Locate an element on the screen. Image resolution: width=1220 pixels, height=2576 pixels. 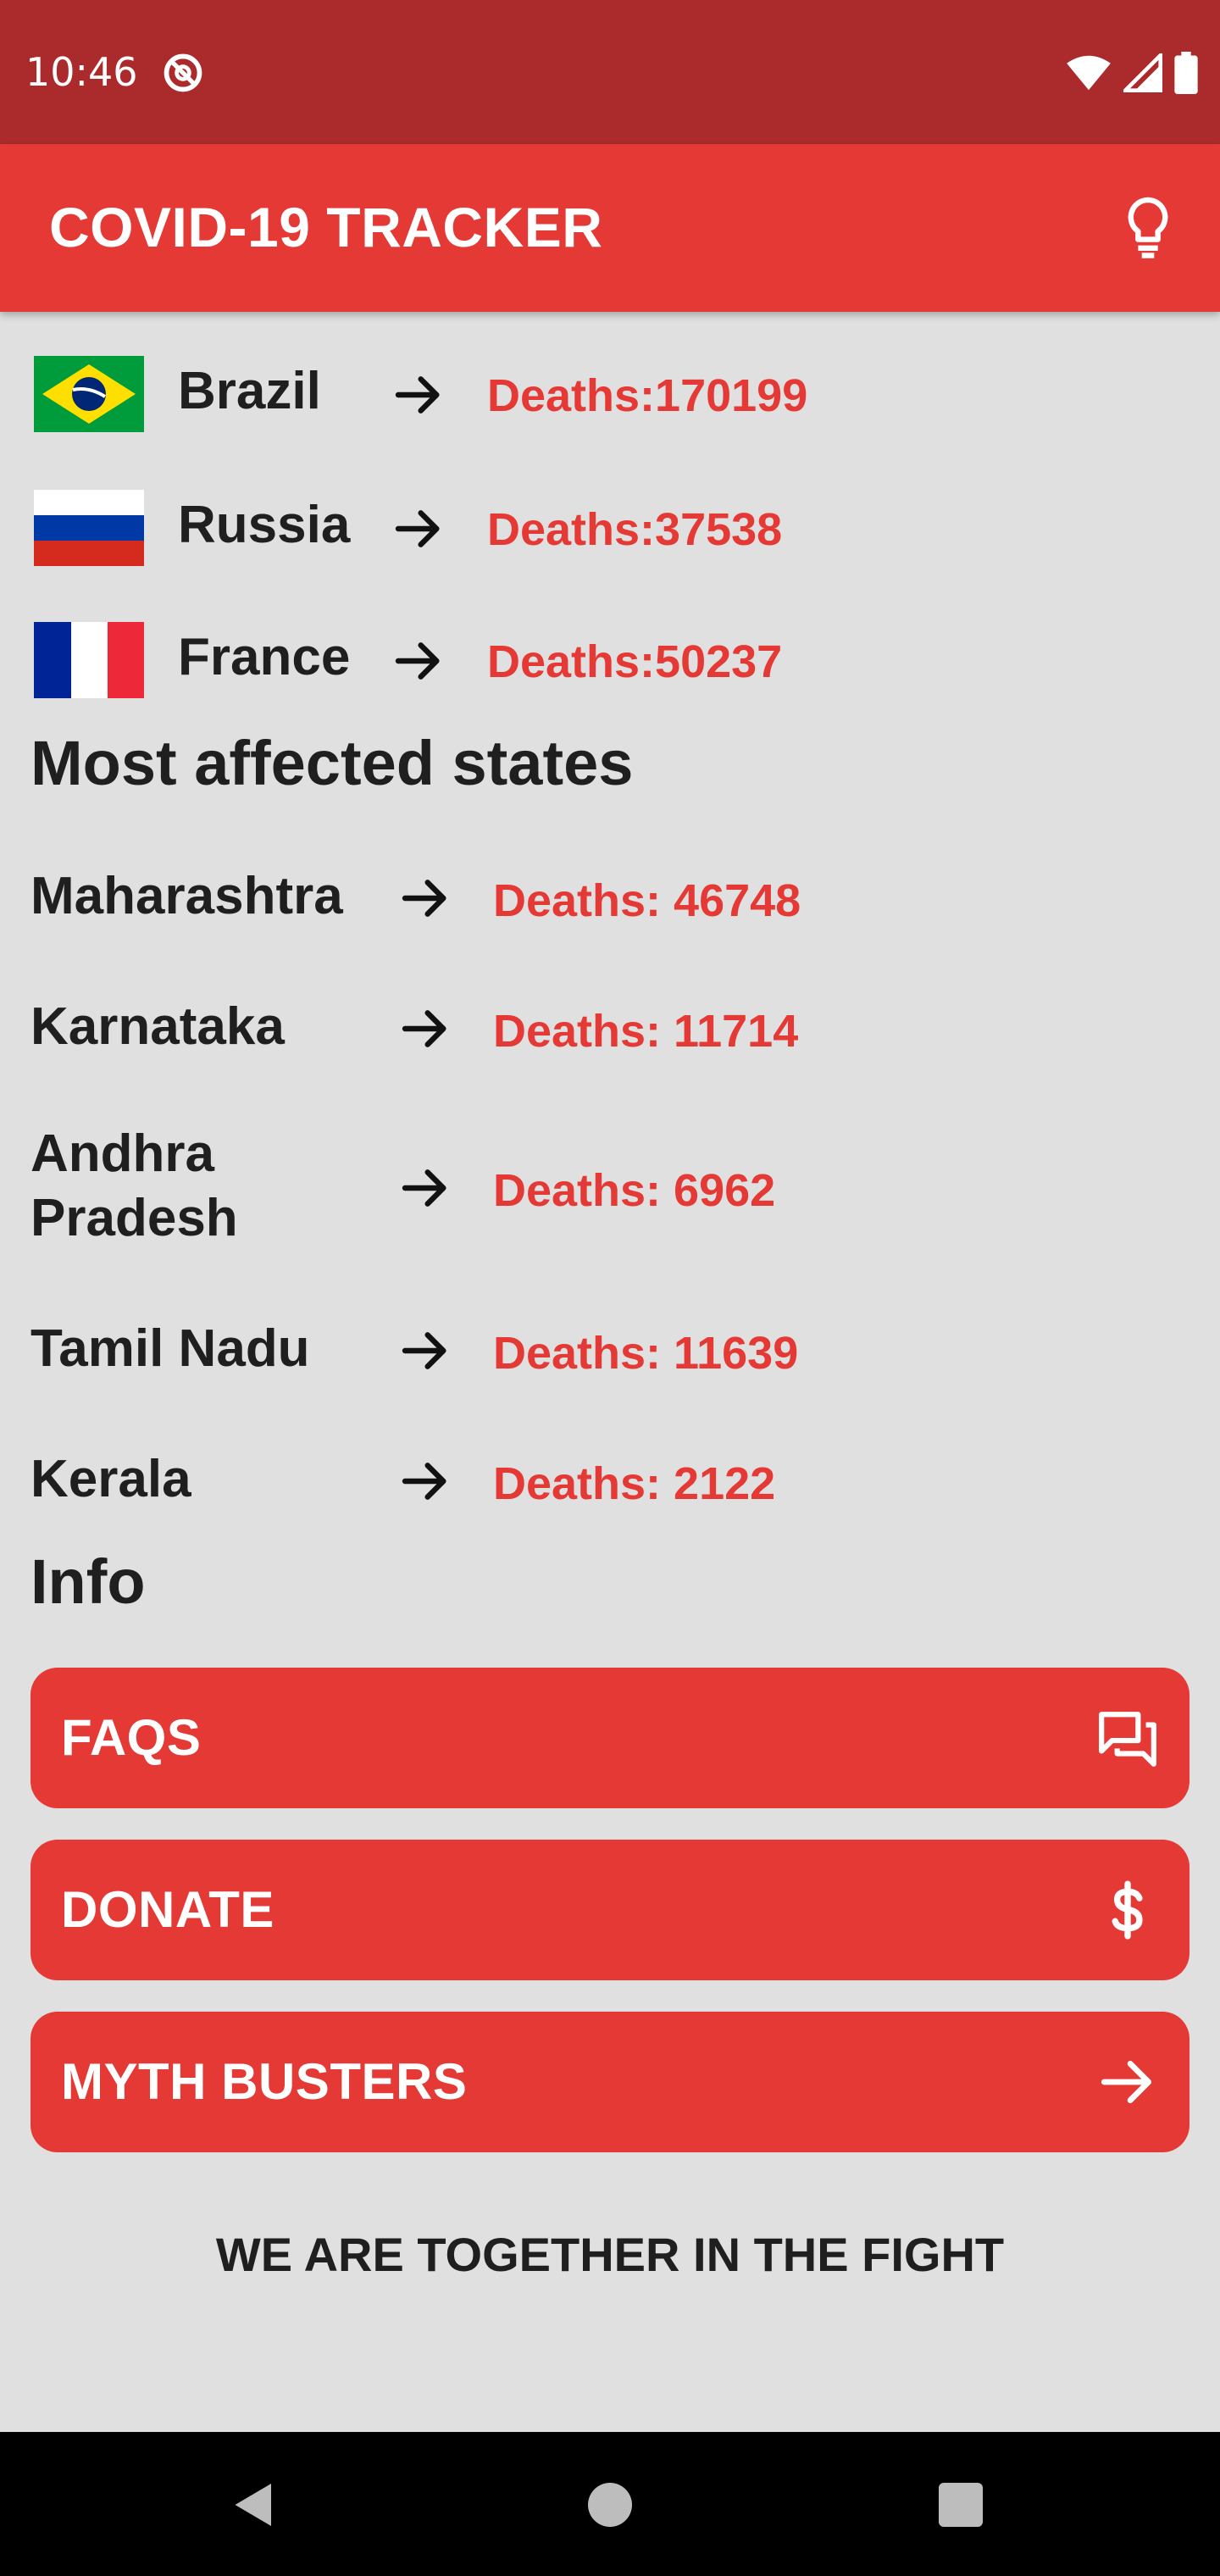
state-deaths: Deaths: 6962 is located at coordinates (634, 1190).